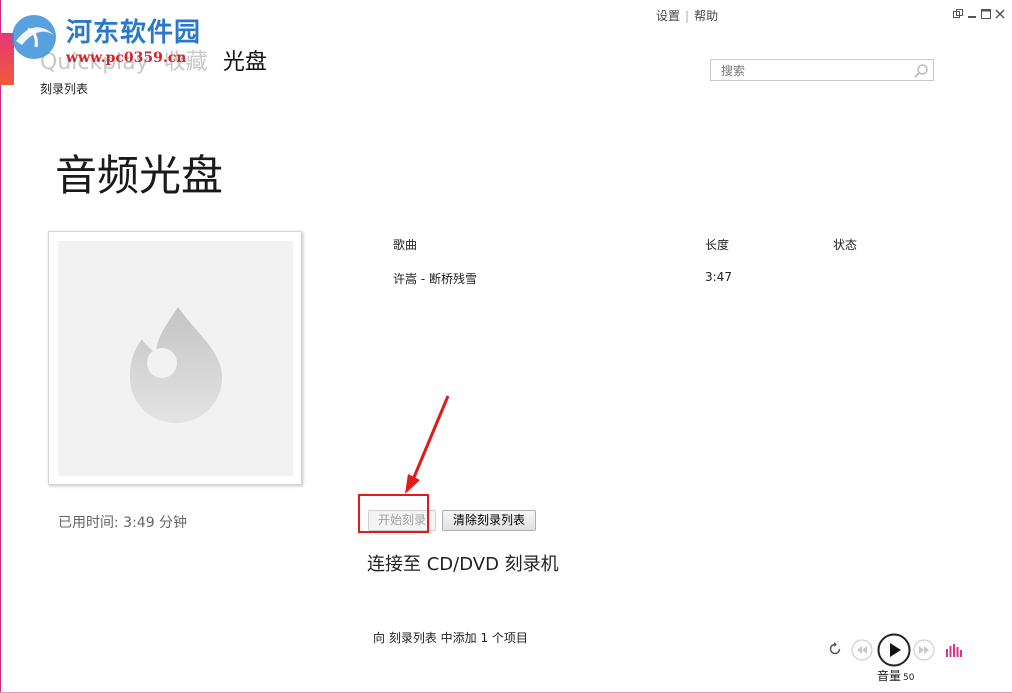  I want to click on search-icon, so click(921, 71).